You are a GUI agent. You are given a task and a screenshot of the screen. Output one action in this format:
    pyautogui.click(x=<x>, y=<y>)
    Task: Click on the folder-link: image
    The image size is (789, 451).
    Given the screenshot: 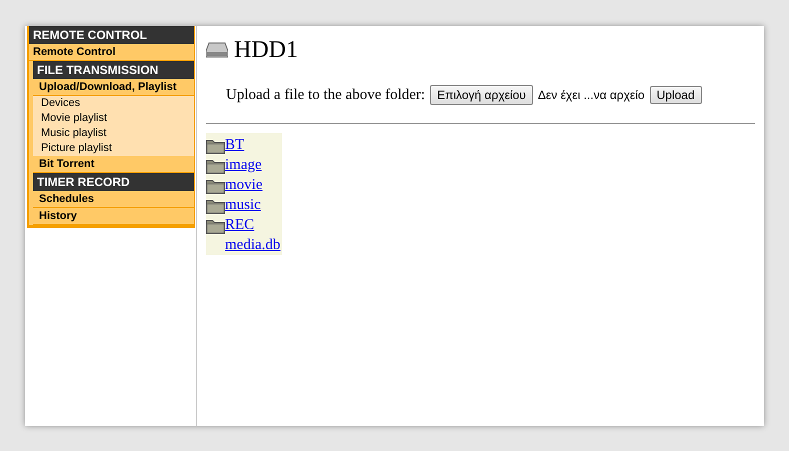 What is the action you would take?
    pyautogui.click(x=243, y=165)
    